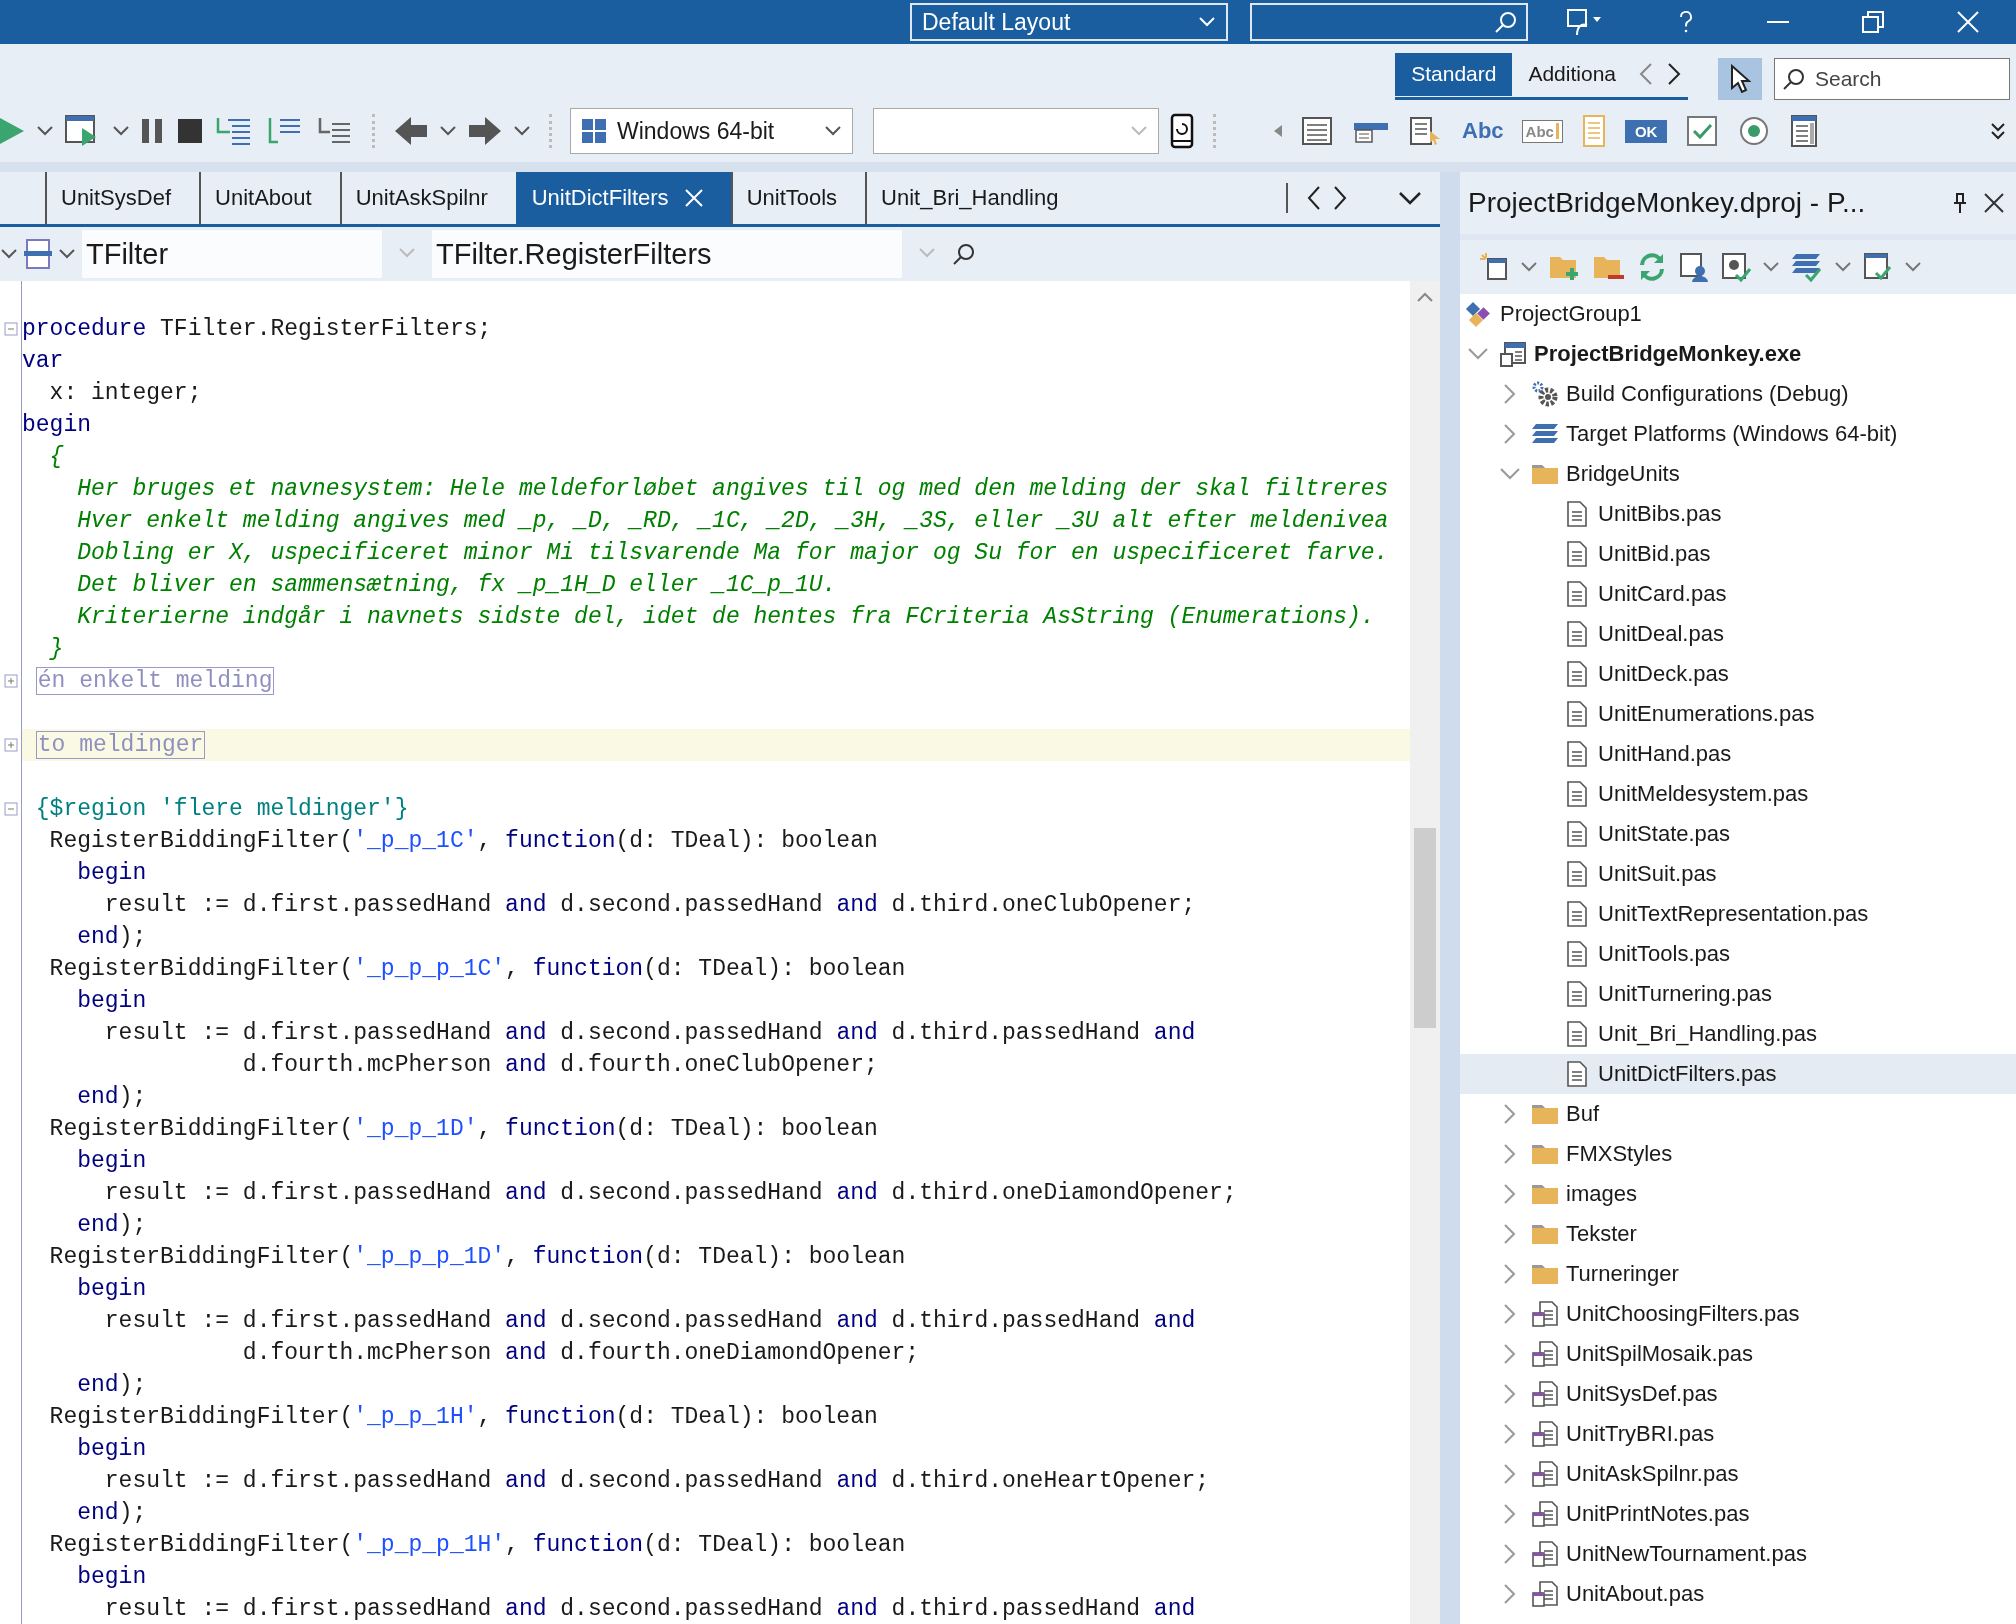 This screenshot has width=2016, height=1624. Describe the element at coordinates (1542, 131) in the screenshot. I see `edit-box-icon: Abc` at that location.